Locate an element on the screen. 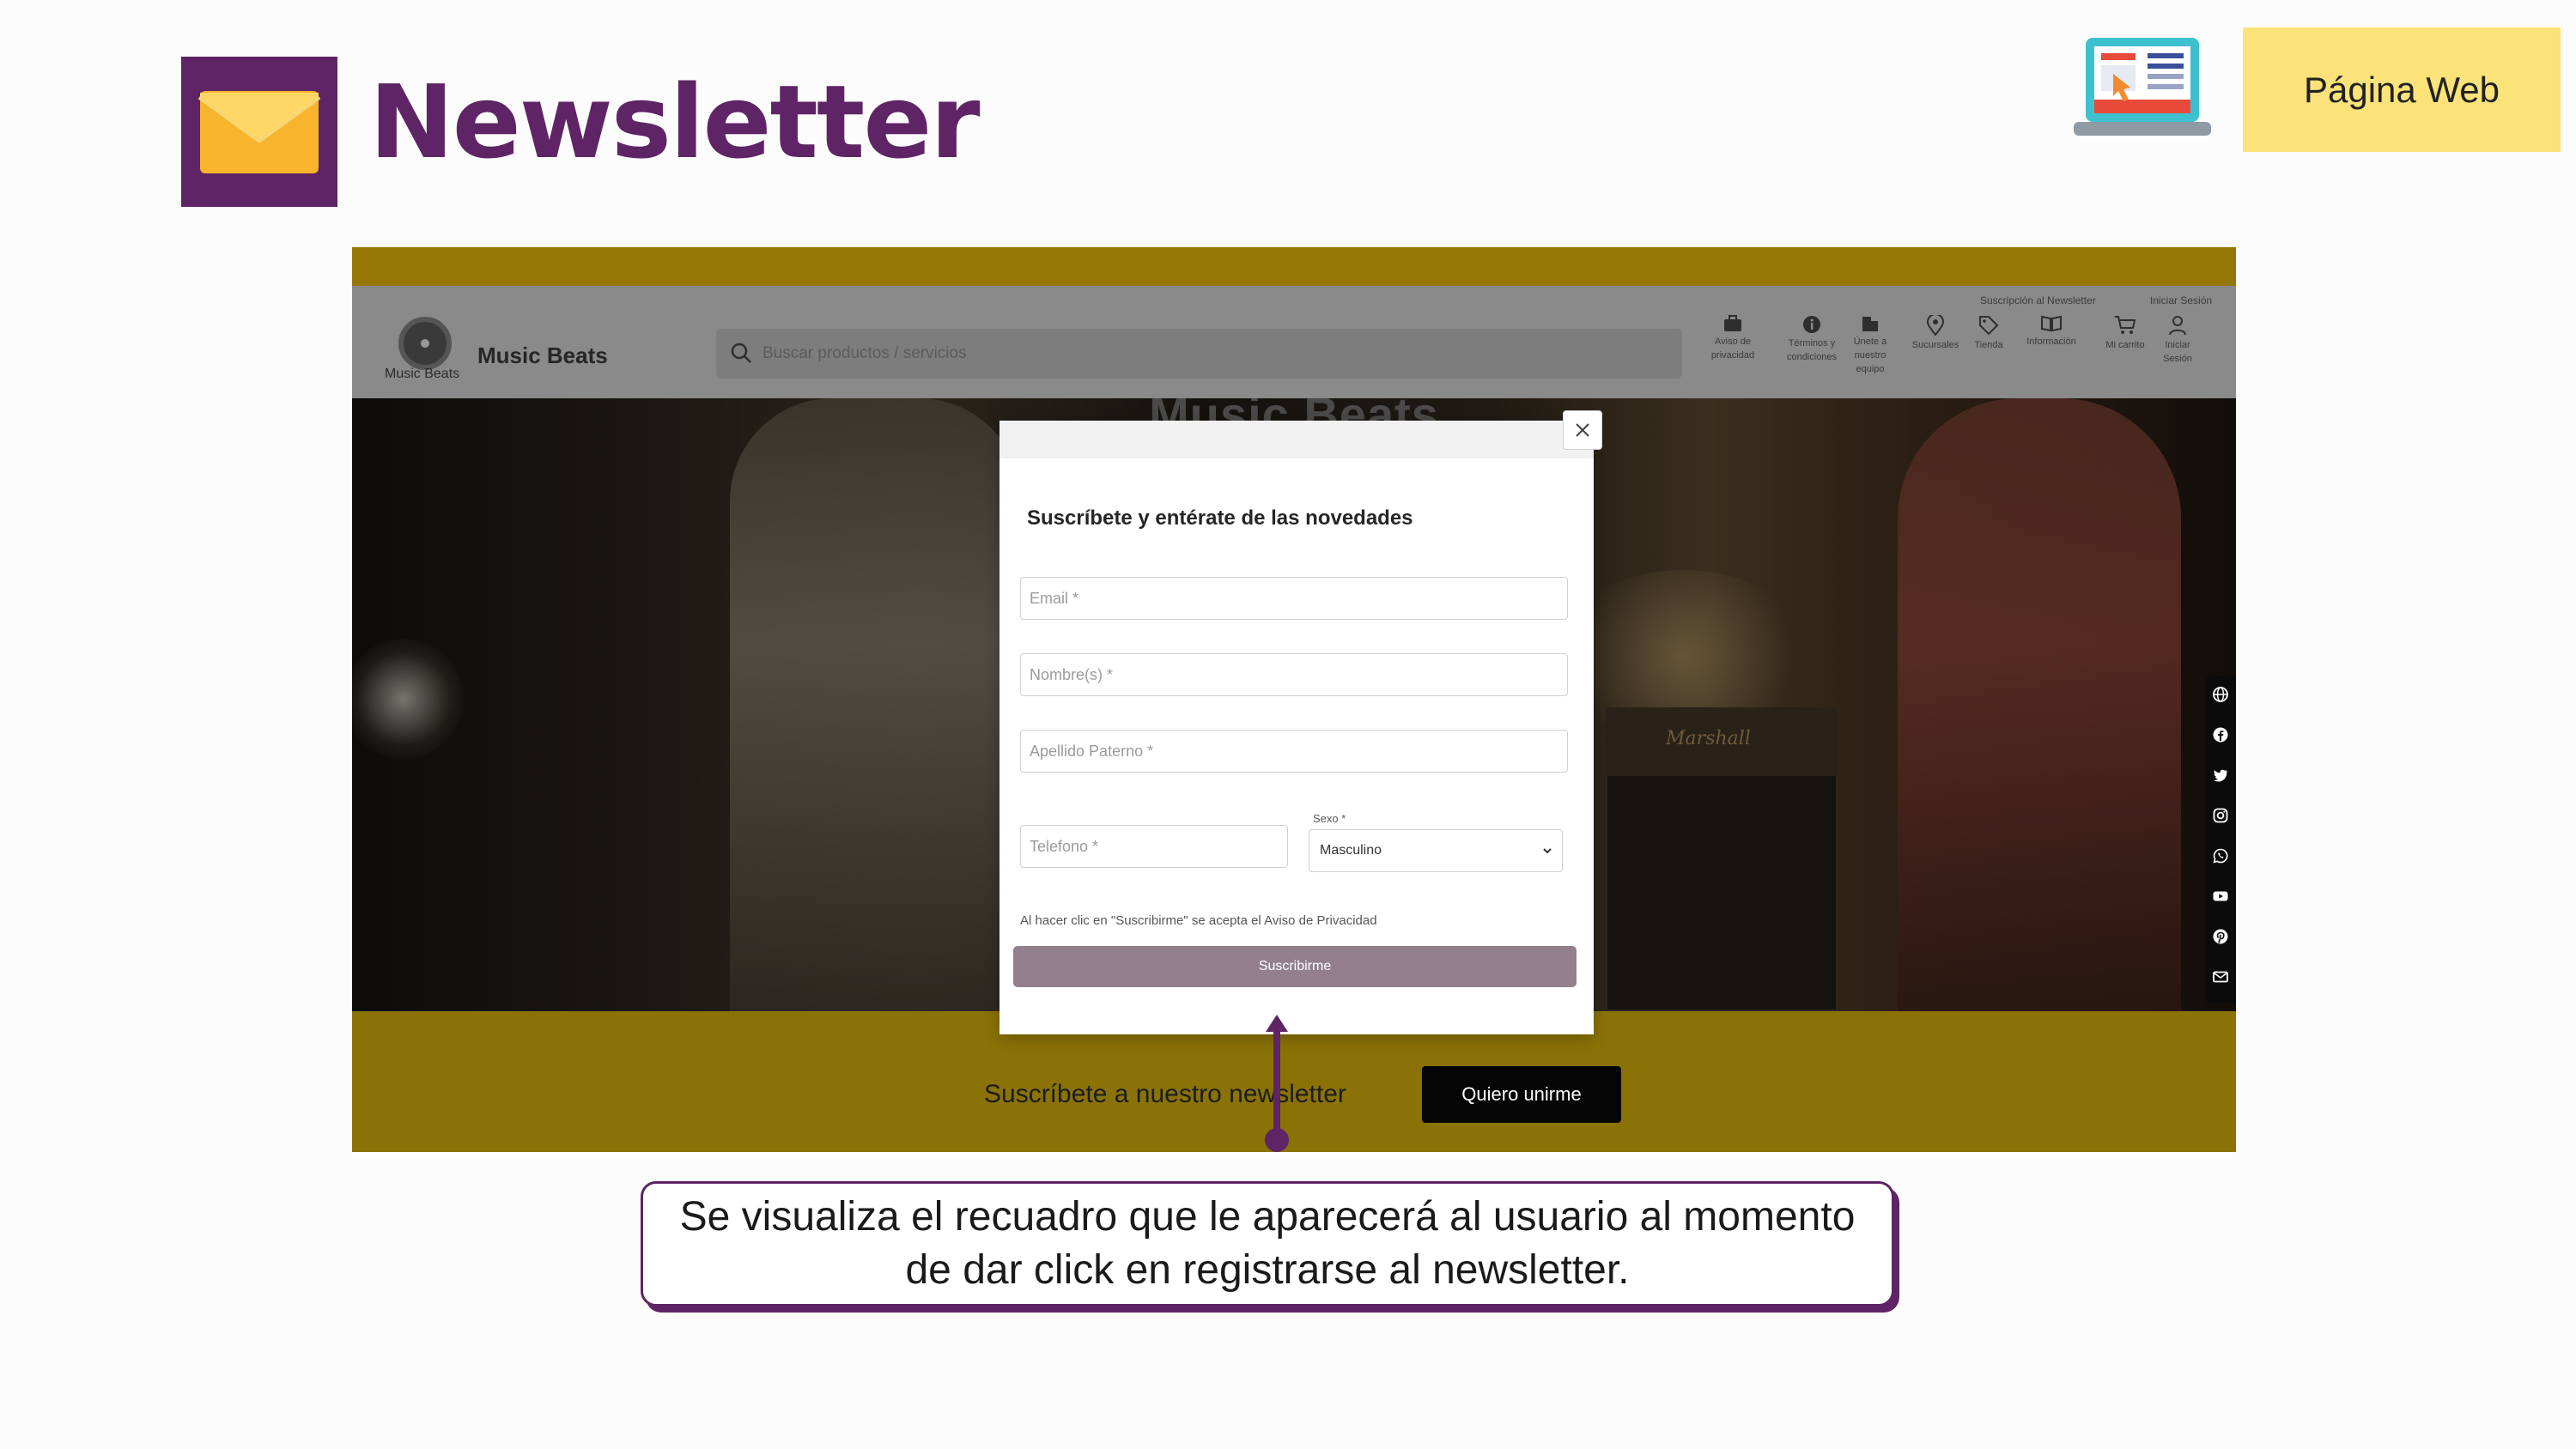 The height and width of the screenshot is (1449, 2576). pointer-arrow is located at coordinates (1277, 1083).